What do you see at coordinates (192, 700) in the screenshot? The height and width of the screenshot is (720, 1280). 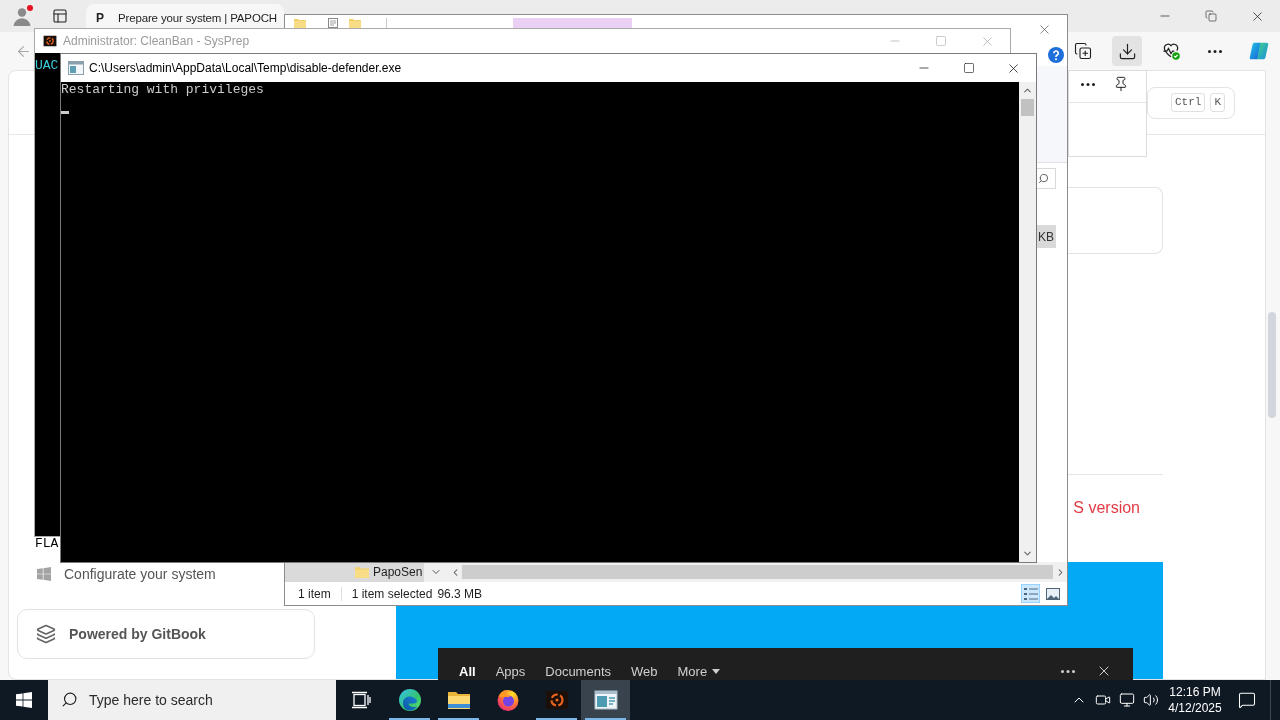 I see `search-field: Type here to search` at bounding box center [192, 700].